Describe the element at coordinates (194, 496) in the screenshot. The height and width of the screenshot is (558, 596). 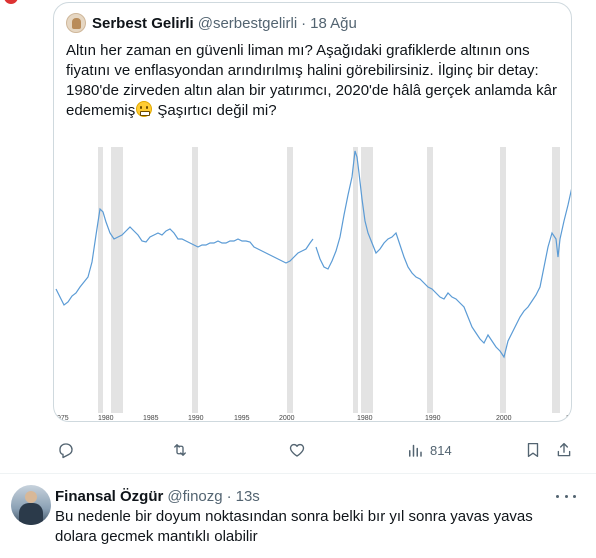
I see `reply-author-handle: @finozg` at that location.